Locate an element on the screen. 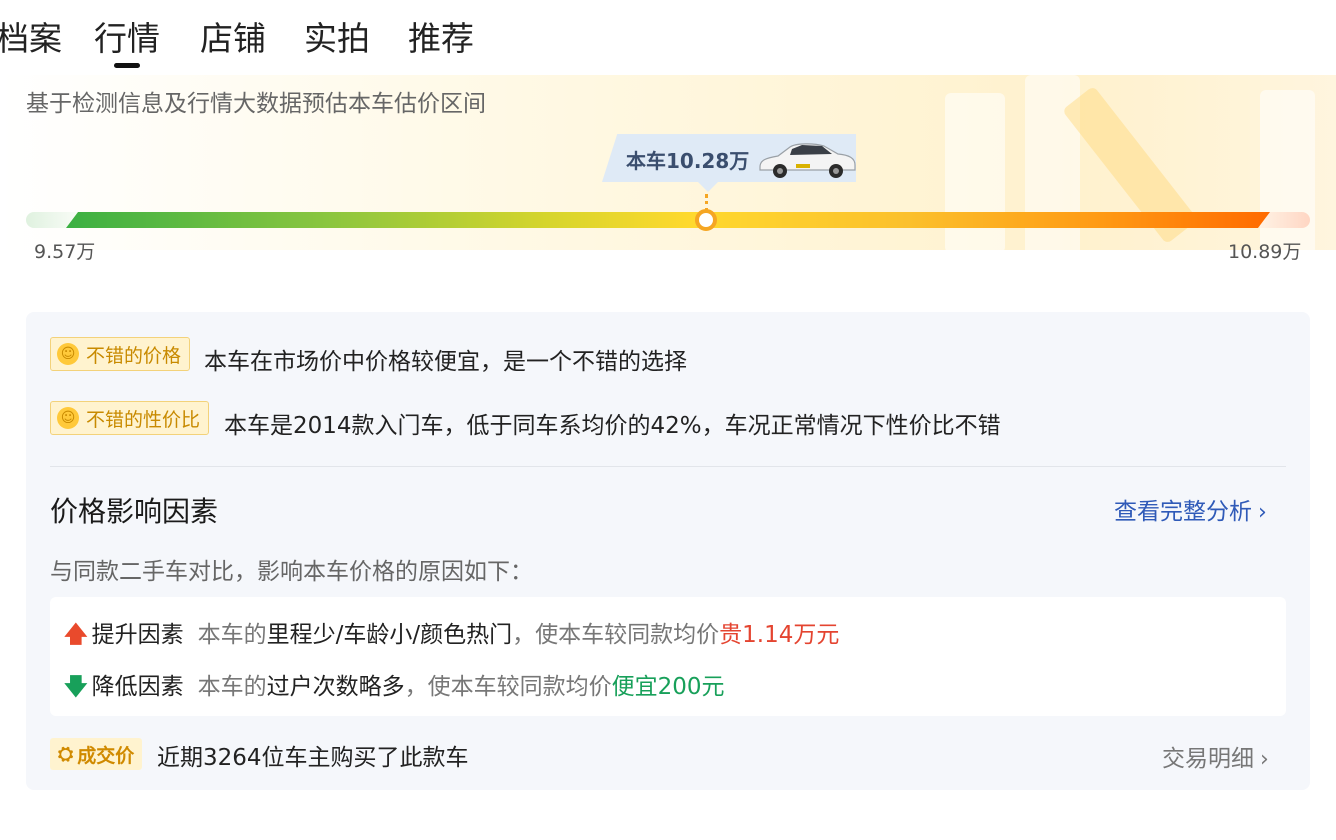 The height and width of the screenshot is (840, 1336). tab-archive: 档案 is located at coordinates (31, 36).